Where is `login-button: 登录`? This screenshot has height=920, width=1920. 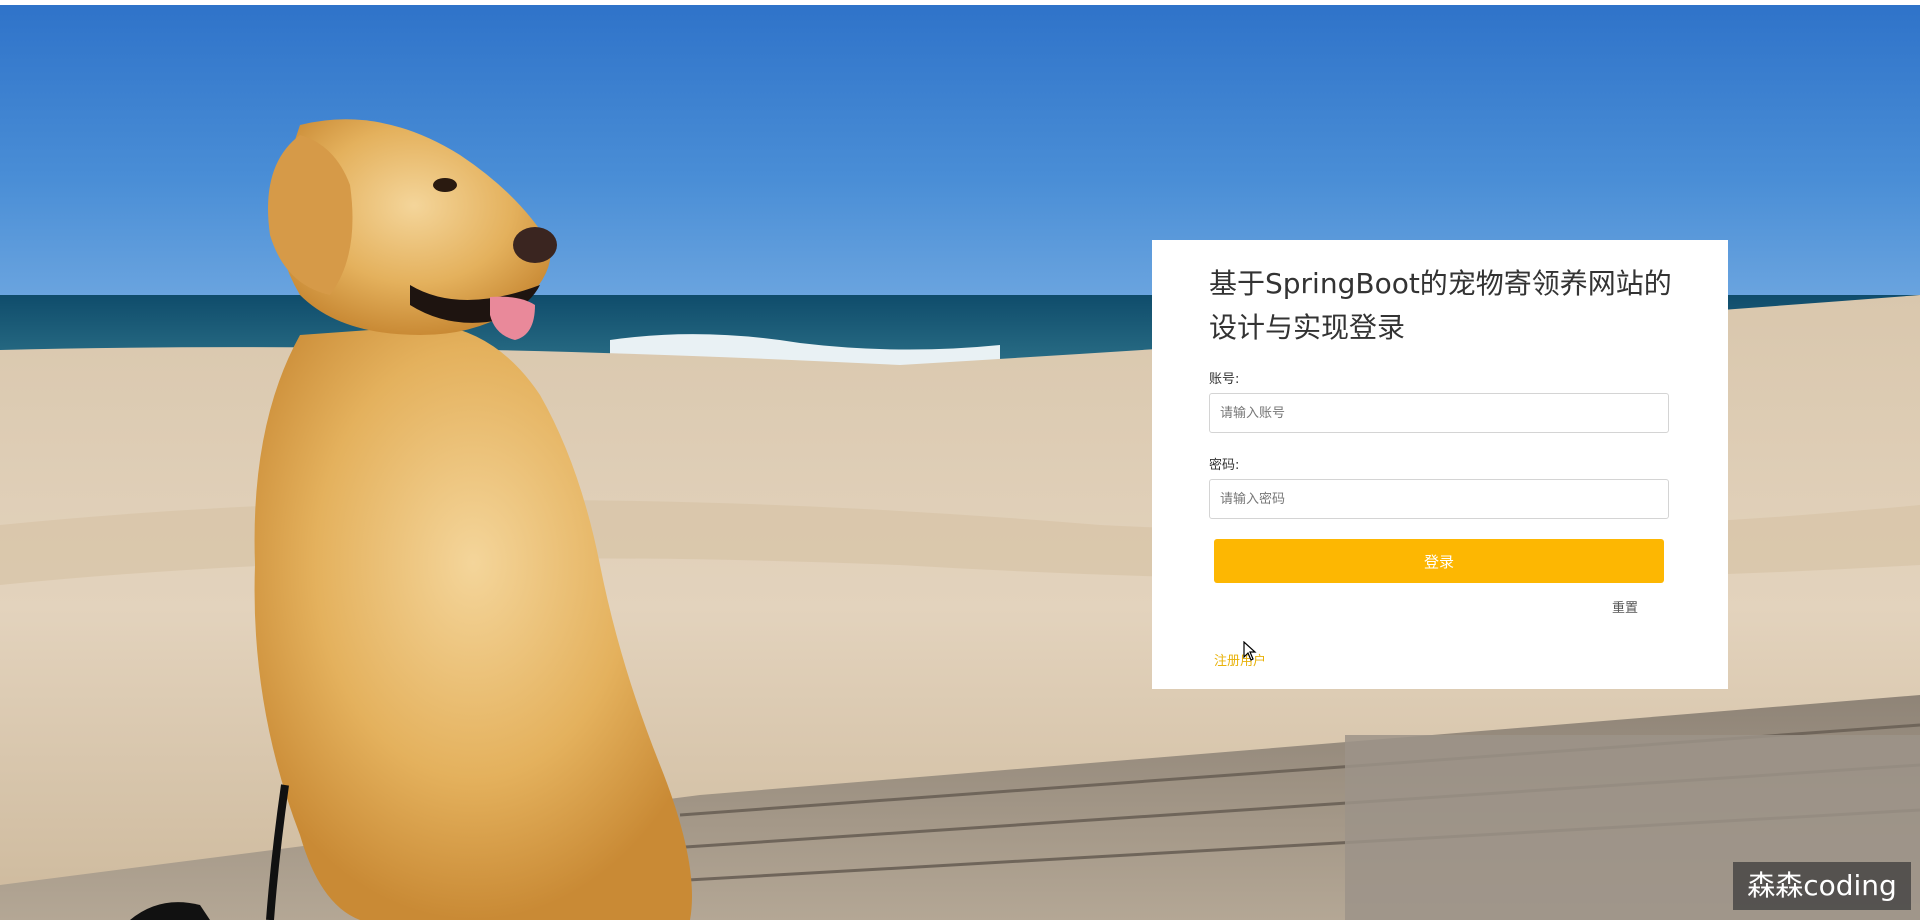 login-button: 登录 is located at coordinates (1439, 561).